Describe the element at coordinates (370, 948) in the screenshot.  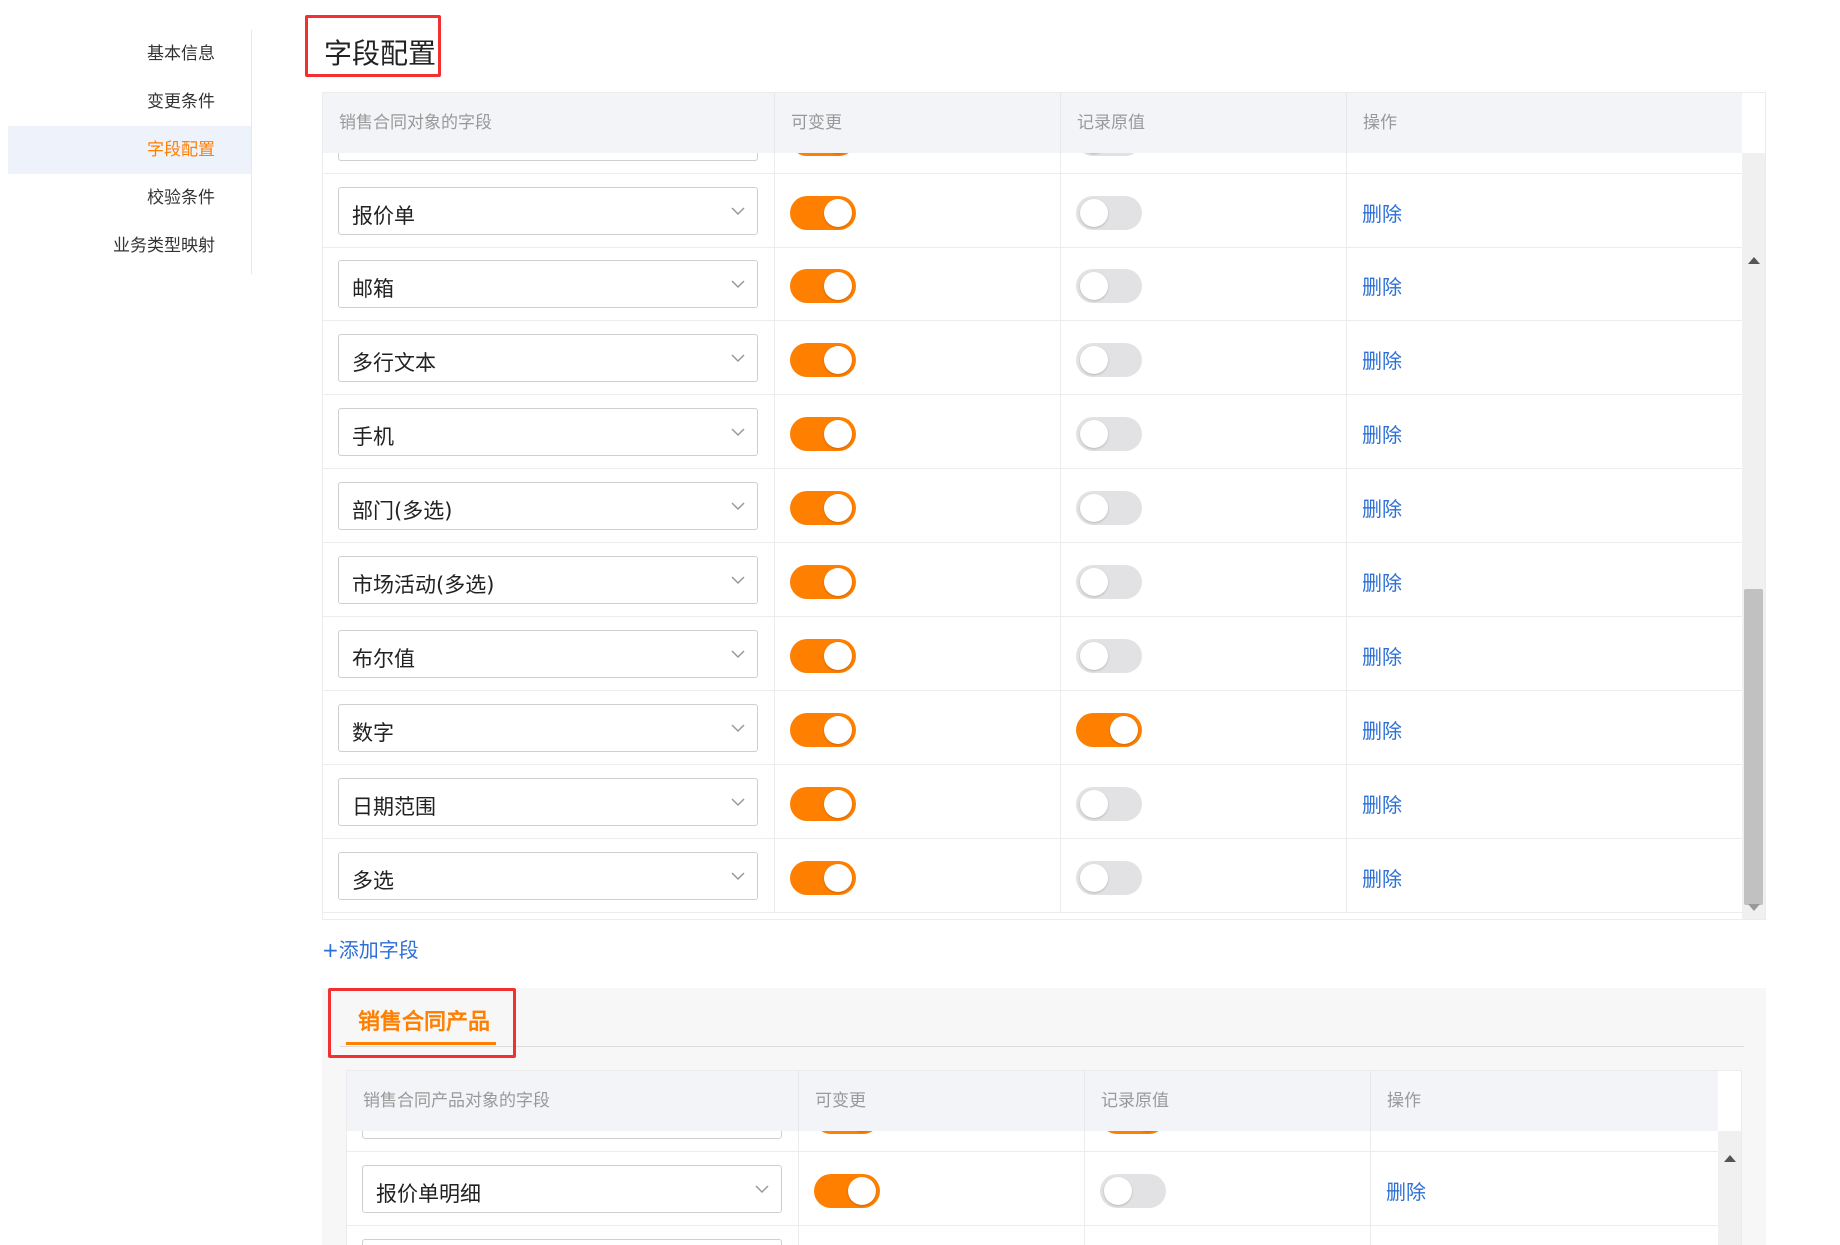
I see `add-field-link: +添加字段` at that location.